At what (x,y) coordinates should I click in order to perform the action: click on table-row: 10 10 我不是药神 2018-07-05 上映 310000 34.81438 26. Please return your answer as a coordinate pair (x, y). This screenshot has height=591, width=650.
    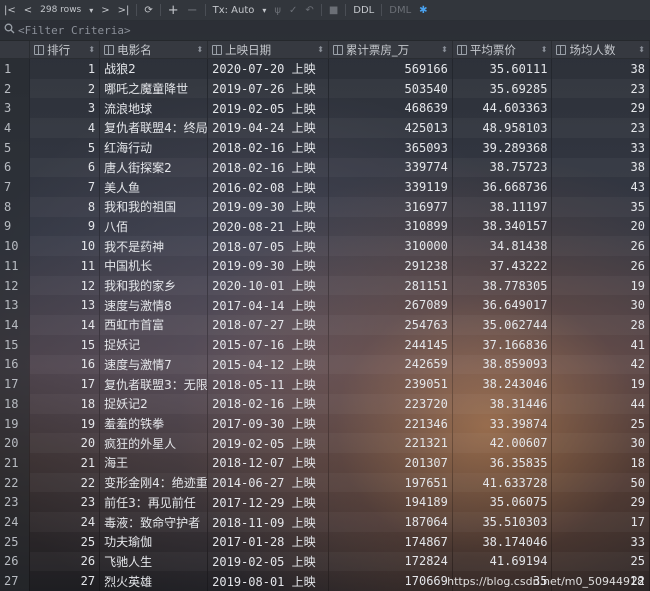
    Looking at the image, I should click on (325, 246).